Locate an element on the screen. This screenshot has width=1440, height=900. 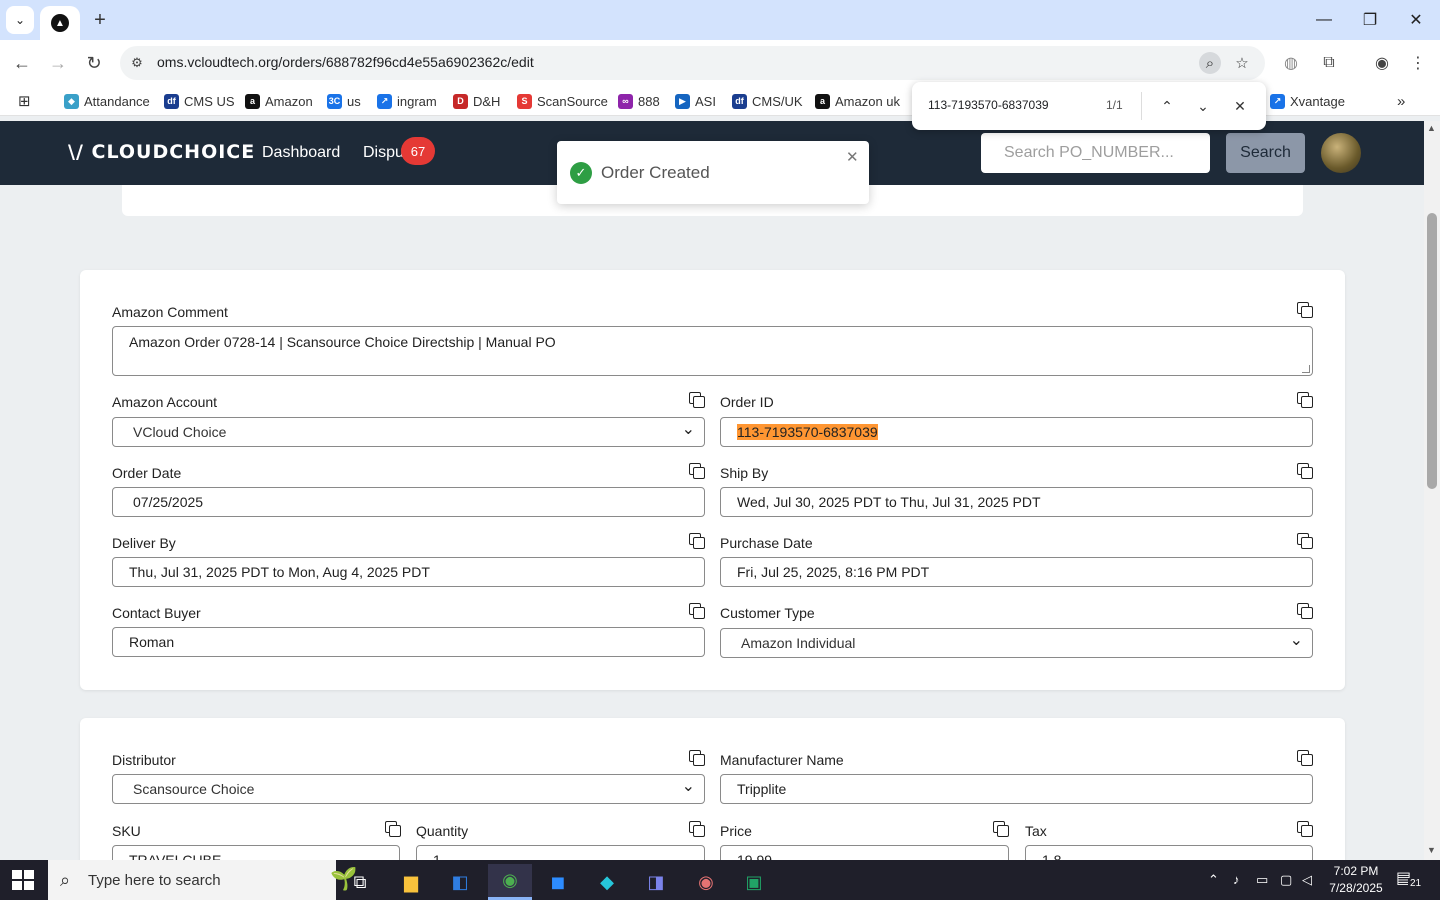
tray-network-icon: ▭ is located at coordinates (1262, 880).